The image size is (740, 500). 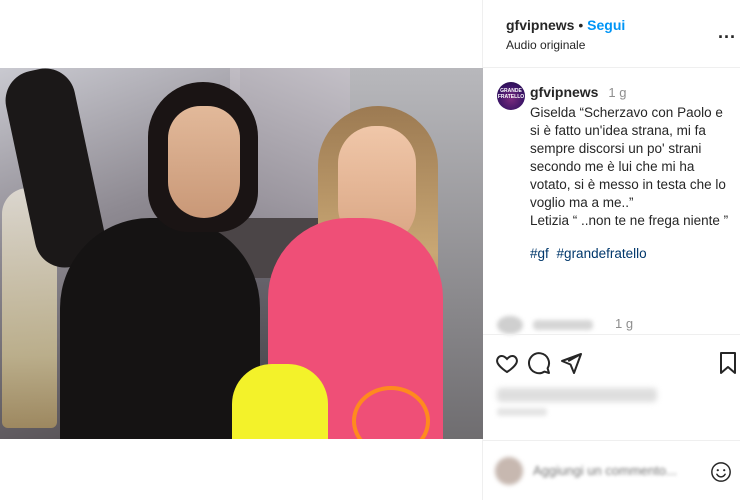 I want to click on avatar, so click(x=509, y=471).